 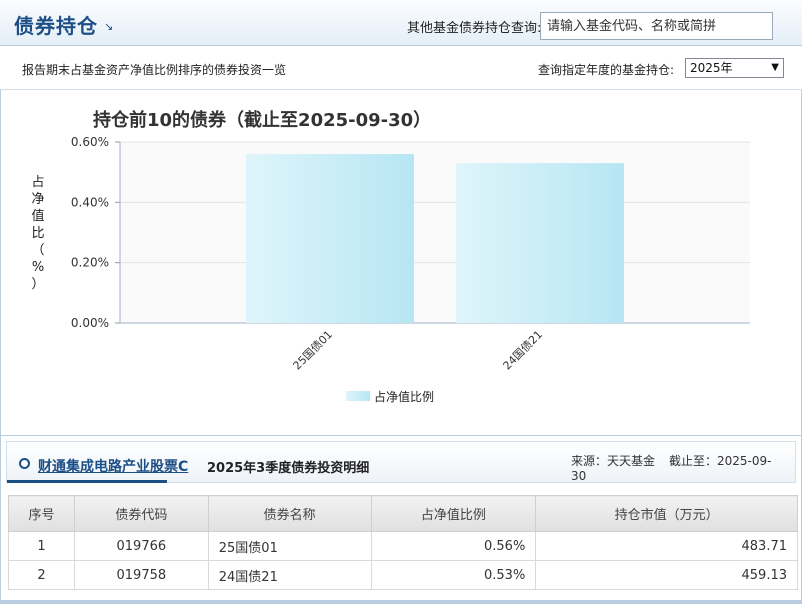 What do you see at coordinates (401, 602) in the screenshot?
I see `bottom-border` at bounding box center [401, 602].